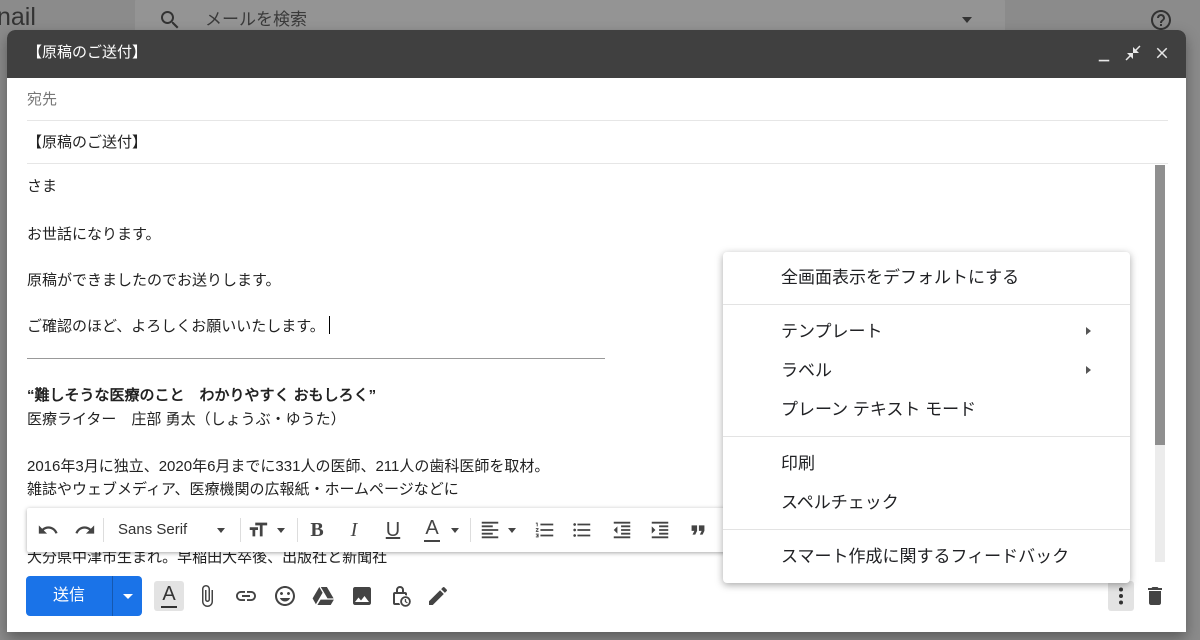  I want to click on compose-title: 【原稿のご送付】, so click(87, 52).